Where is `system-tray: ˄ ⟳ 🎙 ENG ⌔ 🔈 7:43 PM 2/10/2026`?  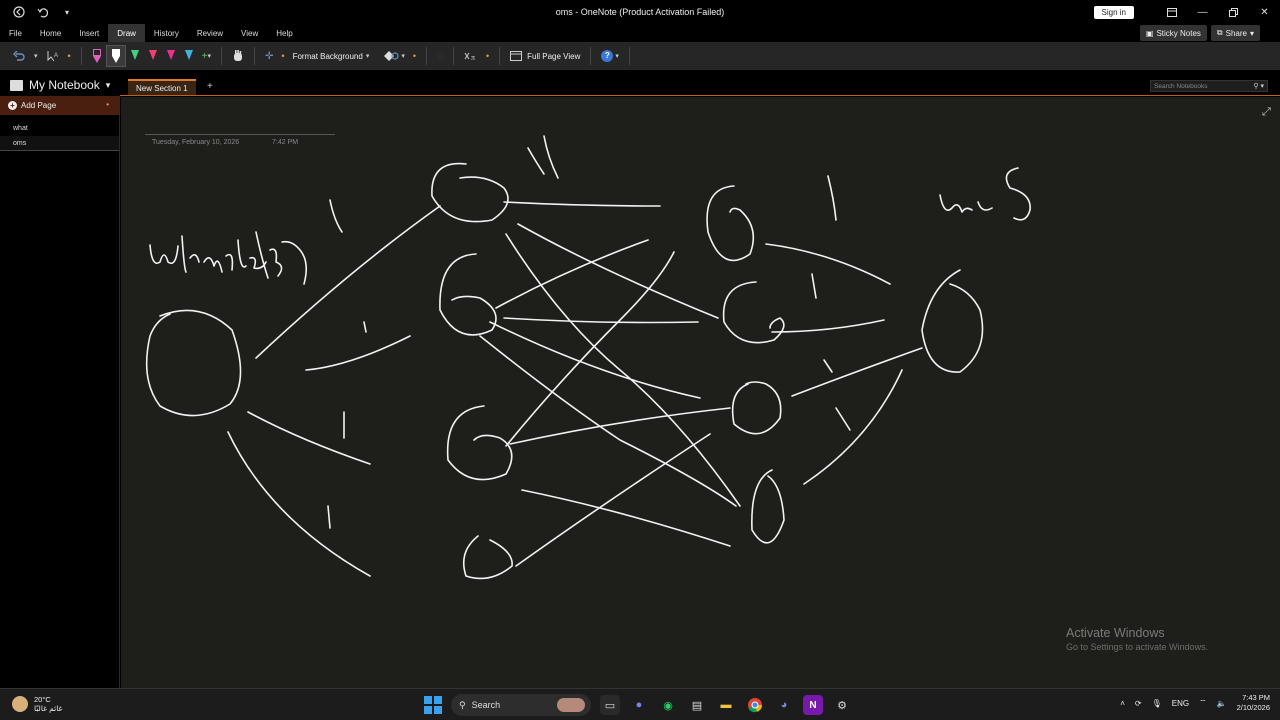
system-tray: ˄ ⟳ 🎙 ENG ⌔ 🔈 7:43 PM 2/10/2026 is located at coordinates (1195, 703).